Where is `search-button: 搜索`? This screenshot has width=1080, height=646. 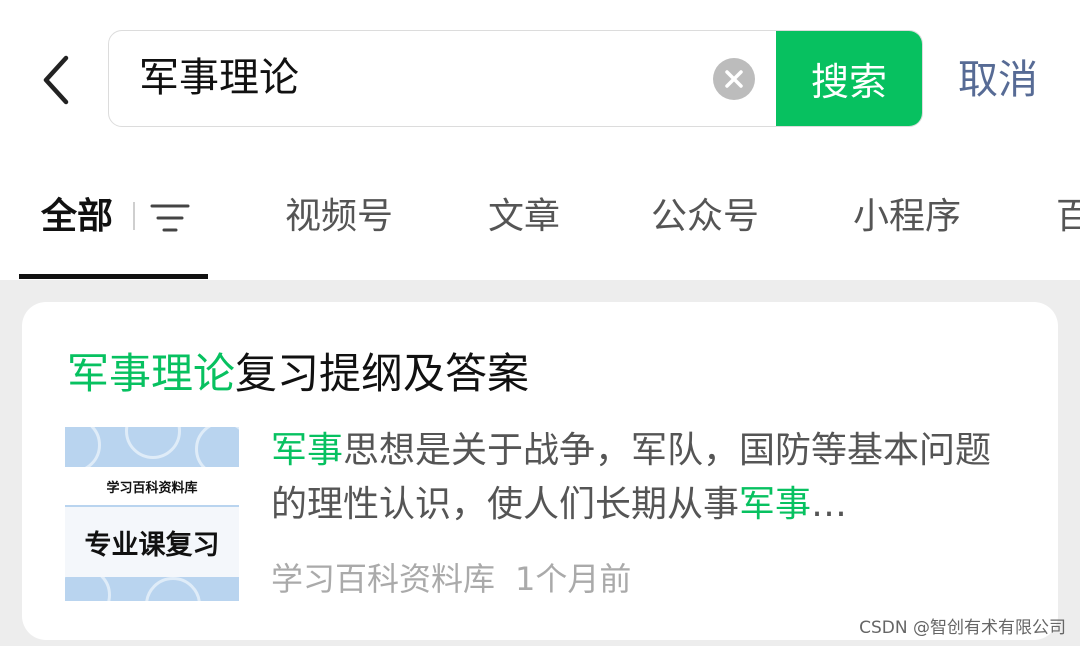 search-button: 搜索 is located at coordinates (849, 78).